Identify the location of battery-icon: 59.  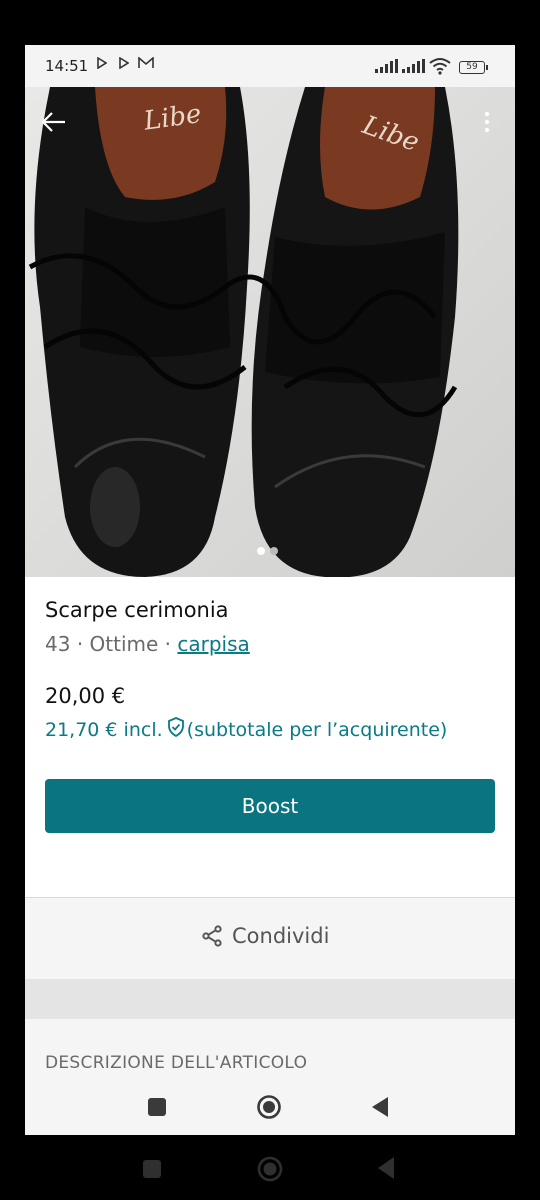
(473, 67).